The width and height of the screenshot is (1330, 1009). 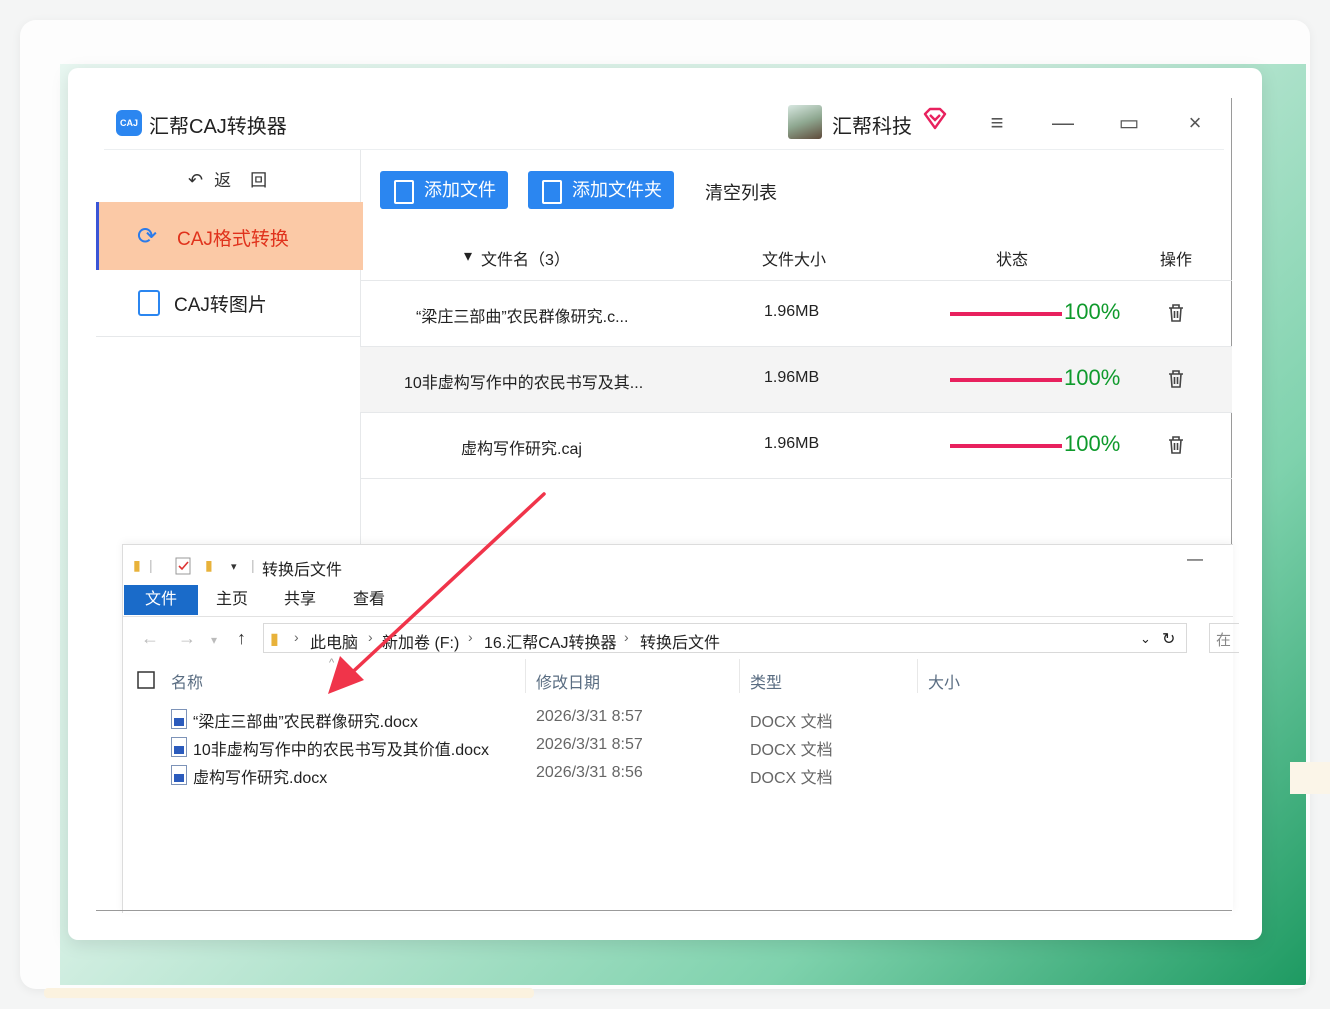 What do you see at coordinates (766, 681) in the screenshot?
I see `column-type: 类型` at bounding box center [766, 681].